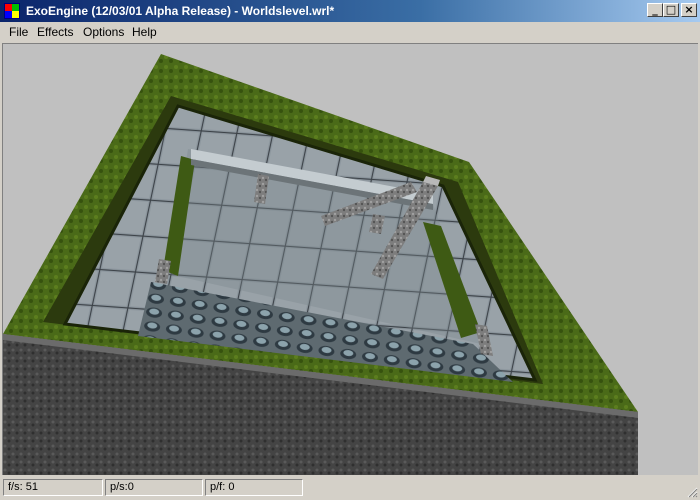 This screenshot has height=500, width=700. Describe the element at coordinates (55, 32) in the screenshot. I see `menu-effects: Effects` at that location.